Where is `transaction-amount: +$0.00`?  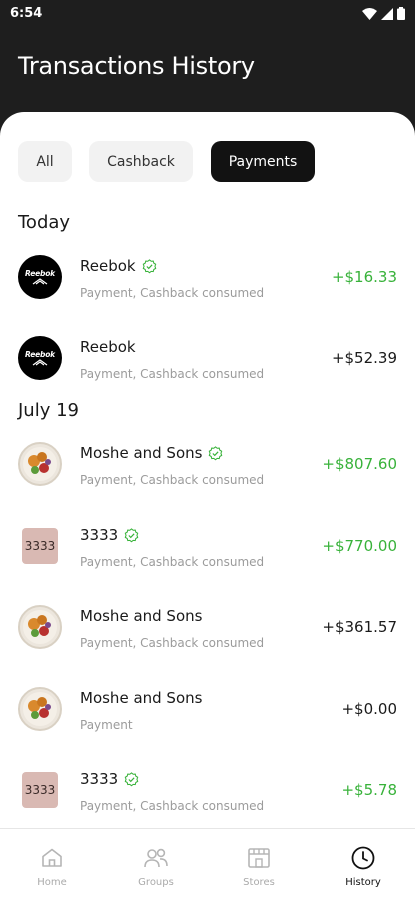 transaction-amount: +$0.00 is located at coordinates (369, 709).